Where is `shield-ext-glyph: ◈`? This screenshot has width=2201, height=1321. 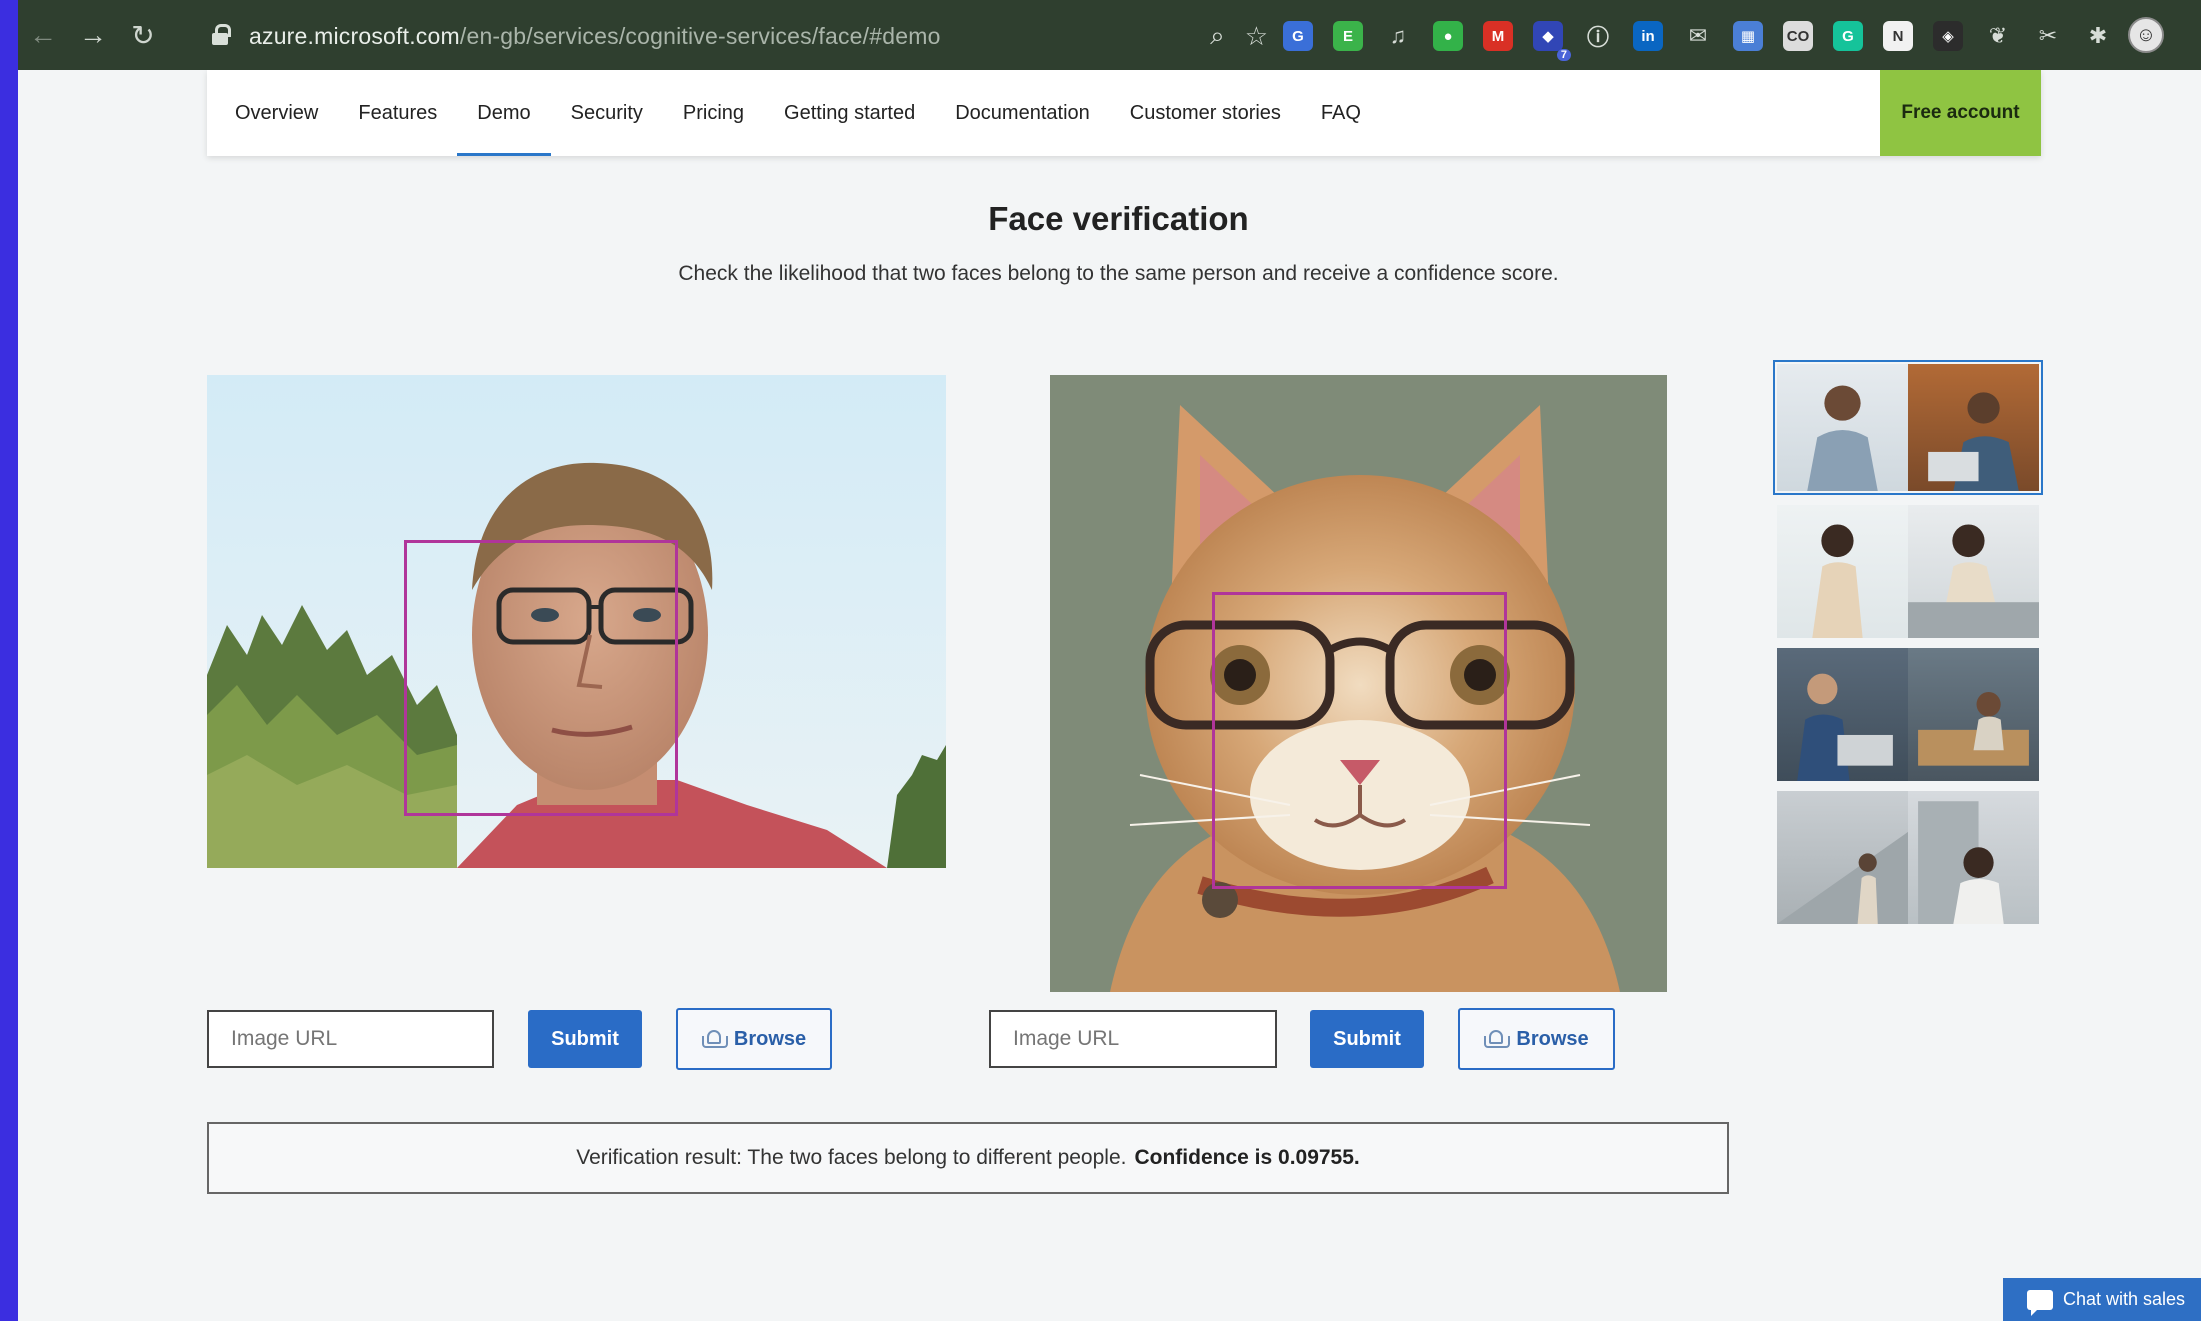 shield-ext-glyph: ◈ is located at coordinates (1948, 36).